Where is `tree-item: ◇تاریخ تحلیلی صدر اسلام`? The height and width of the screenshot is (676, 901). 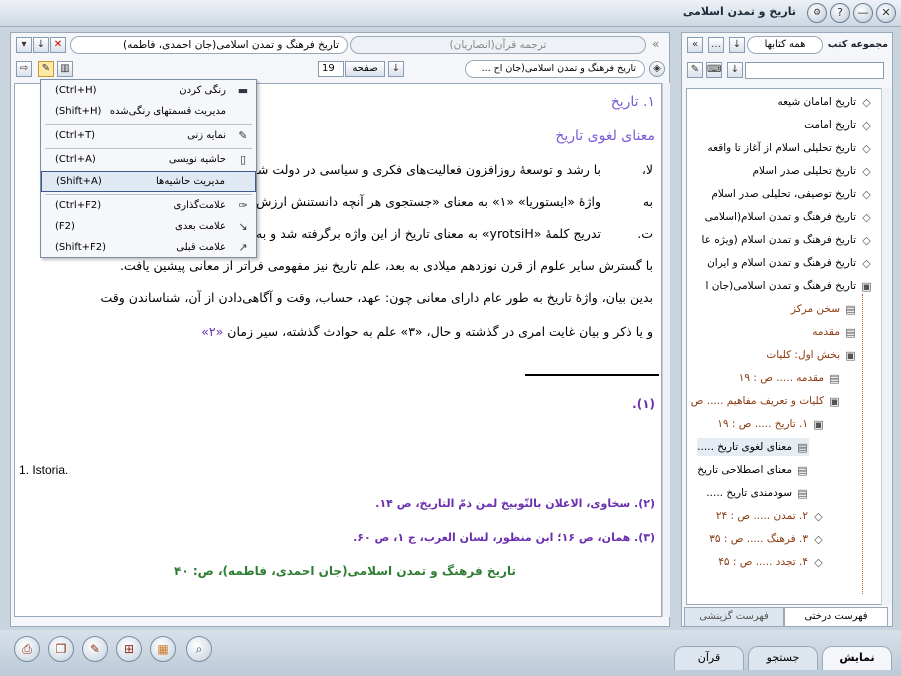
tree-item: ◇تاریخ تحلیلی صدر اسلام is located at coordinates (813, 171).